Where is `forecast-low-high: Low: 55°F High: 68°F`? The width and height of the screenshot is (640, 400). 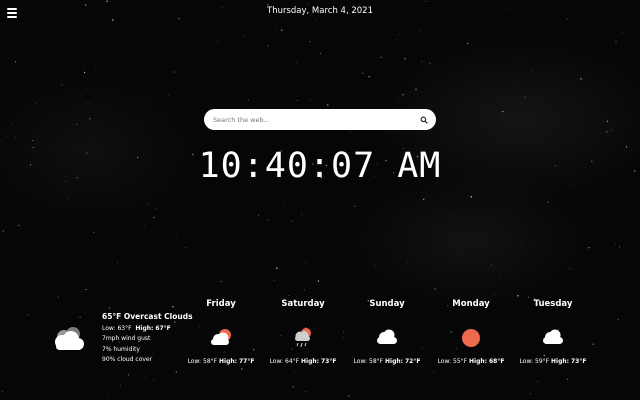 forecast-low-high: Low: 55°F High: 68°F is located at coordinates (471, 361).